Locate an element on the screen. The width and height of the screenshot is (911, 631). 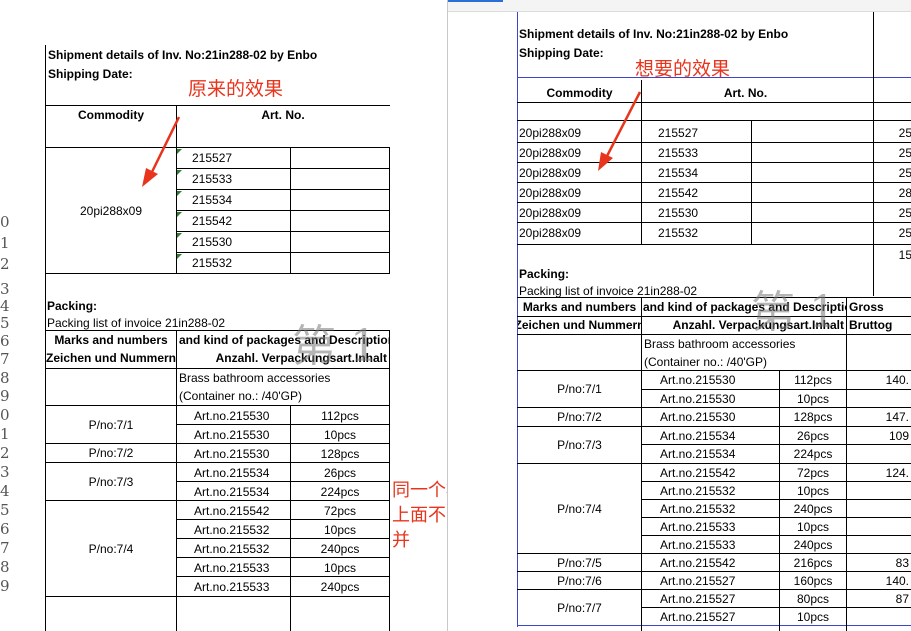
pno-cell: P/no:7/5 is located at coordinates (579, 562).